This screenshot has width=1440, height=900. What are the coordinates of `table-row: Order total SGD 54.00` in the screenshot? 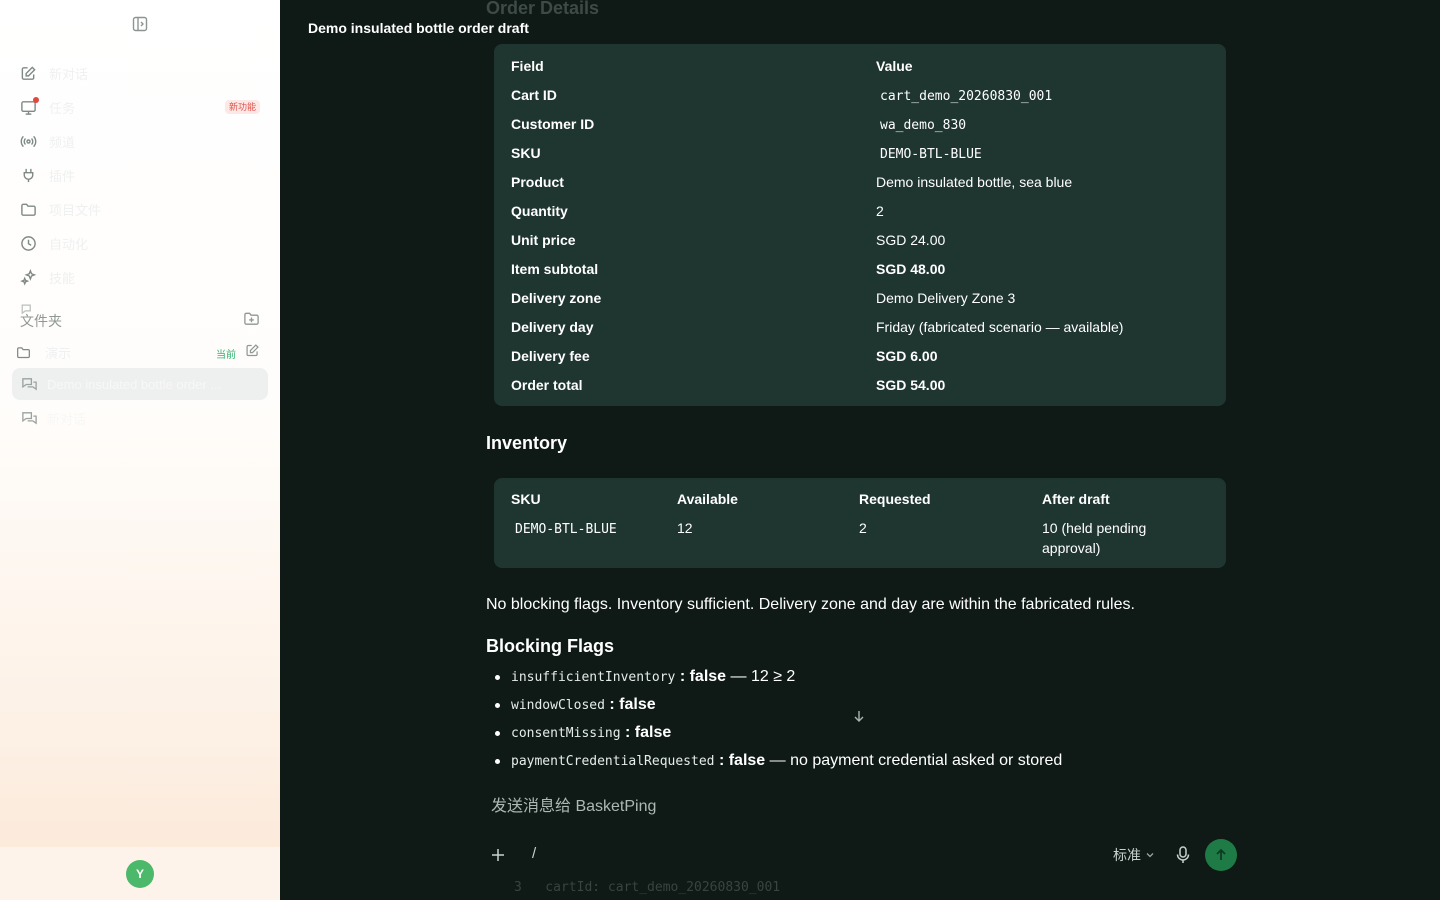 It's located at (860, 385).